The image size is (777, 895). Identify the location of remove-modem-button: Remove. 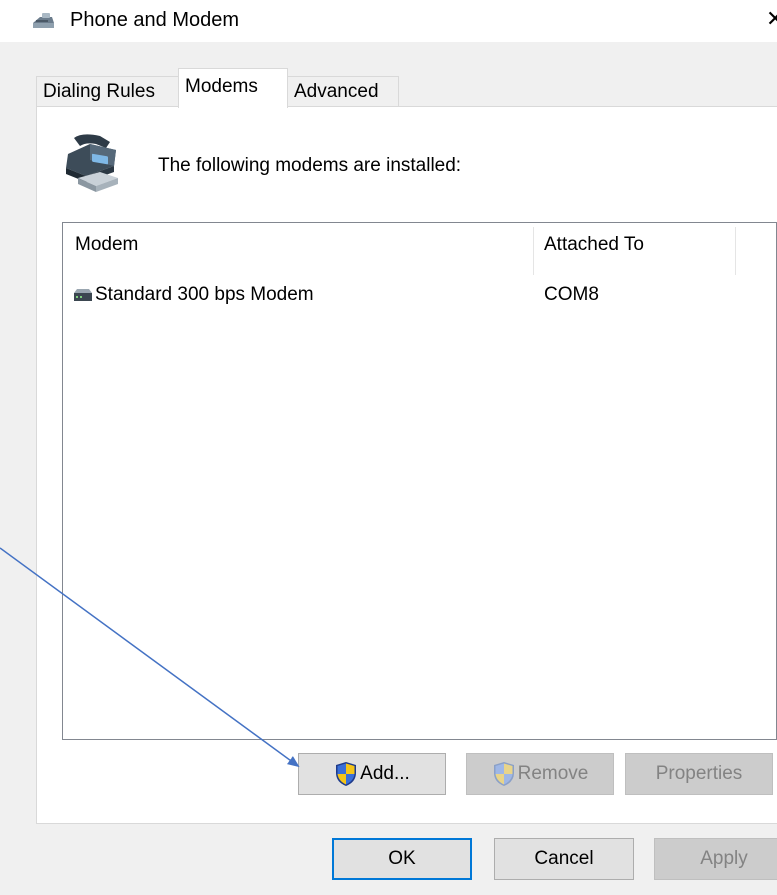
(540, 774).